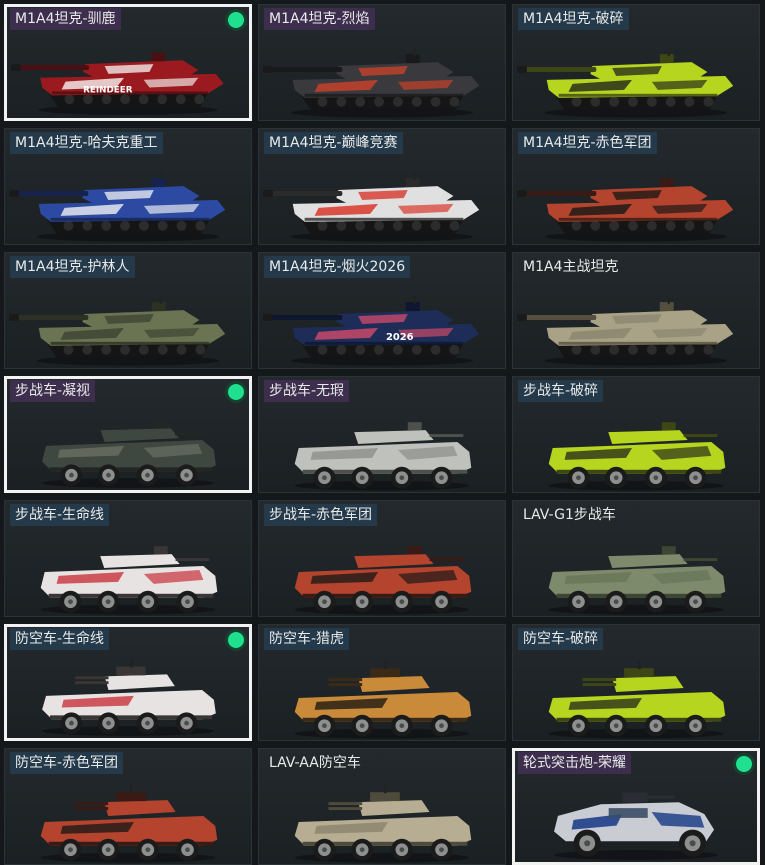  I want to click on skin-name-label: 防空车-赤色军团, so click(67, 763).